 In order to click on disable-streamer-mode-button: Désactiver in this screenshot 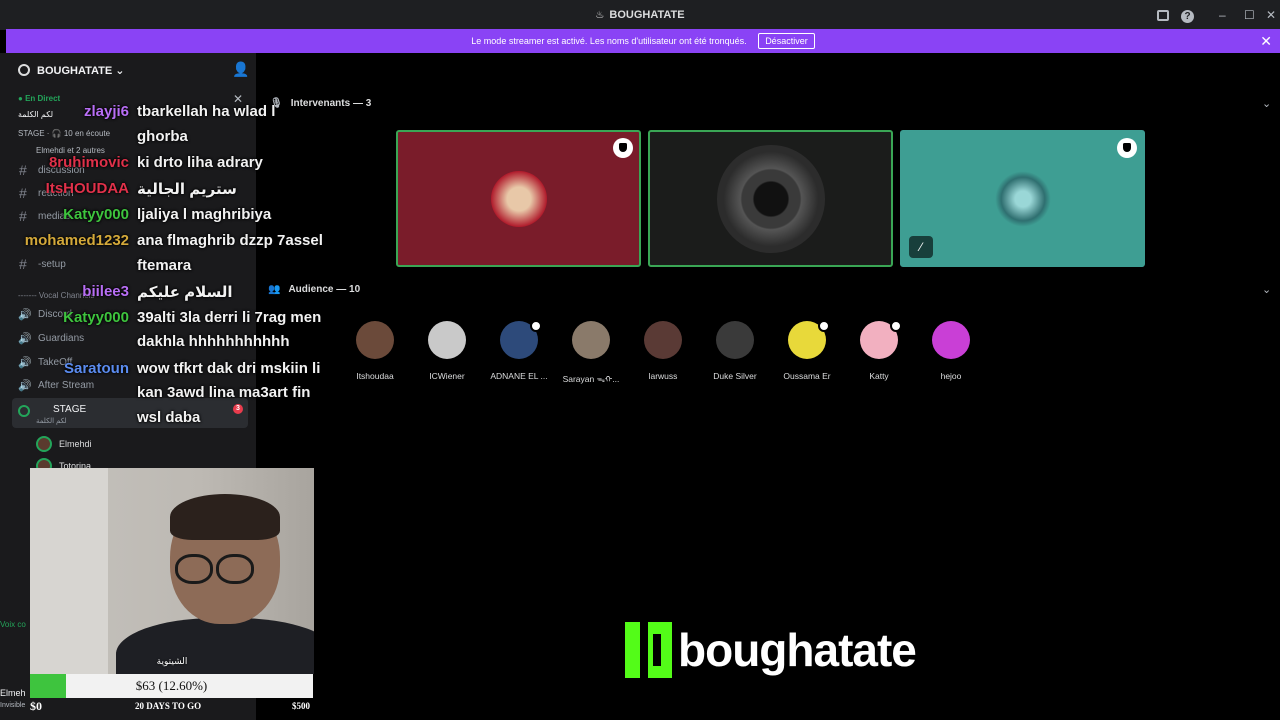, I will do `click(786, 41)`.